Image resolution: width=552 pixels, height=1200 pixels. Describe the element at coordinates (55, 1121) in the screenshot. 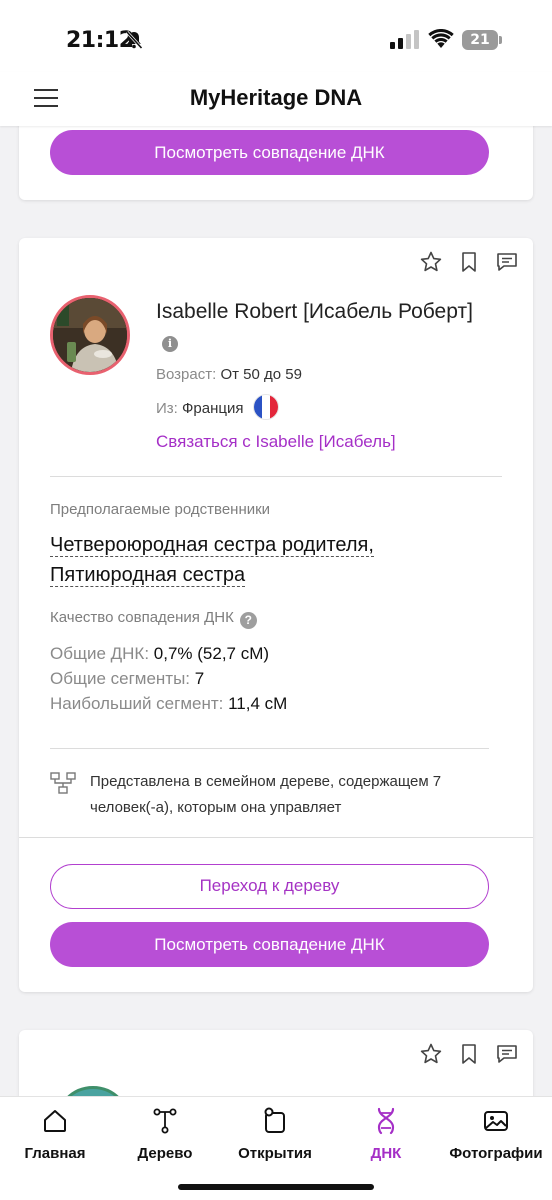

I see `home-icon` at that location.